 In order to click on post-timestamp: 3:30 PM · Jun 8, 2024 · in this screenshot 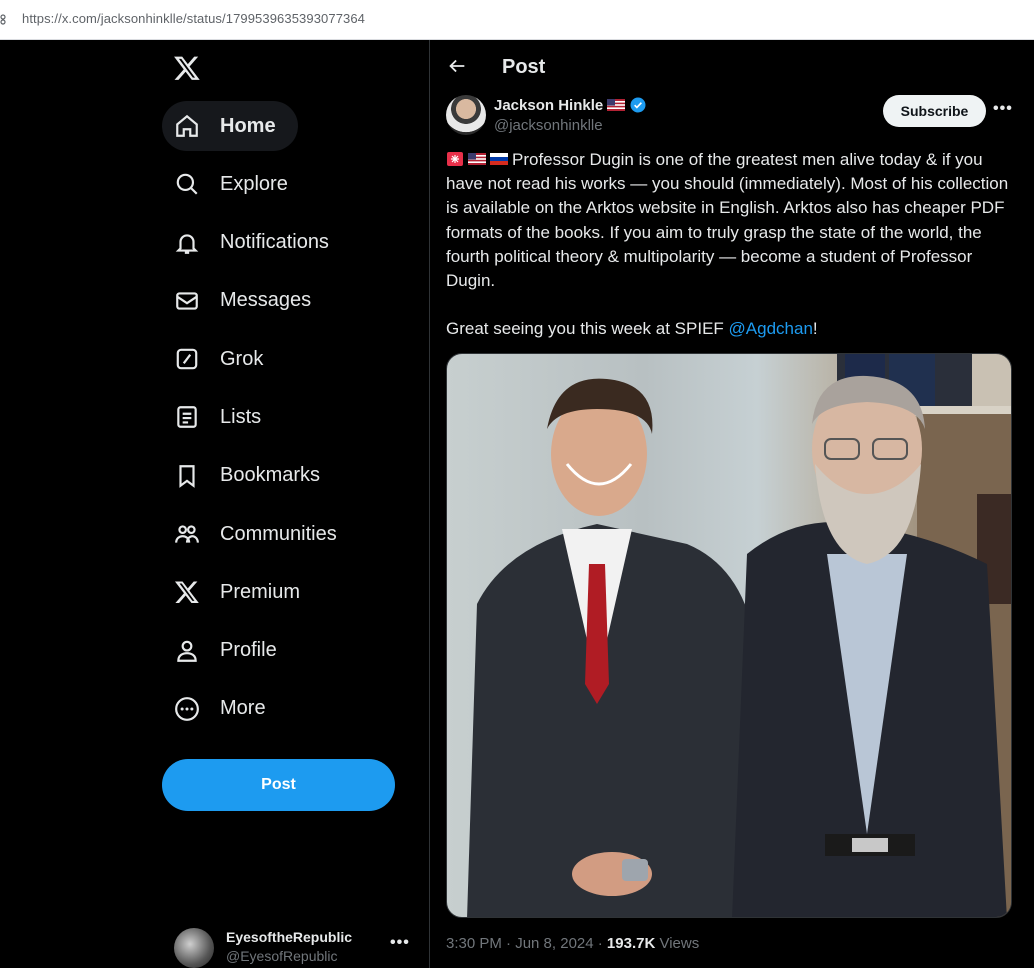, I will do `click(526, 943)`.